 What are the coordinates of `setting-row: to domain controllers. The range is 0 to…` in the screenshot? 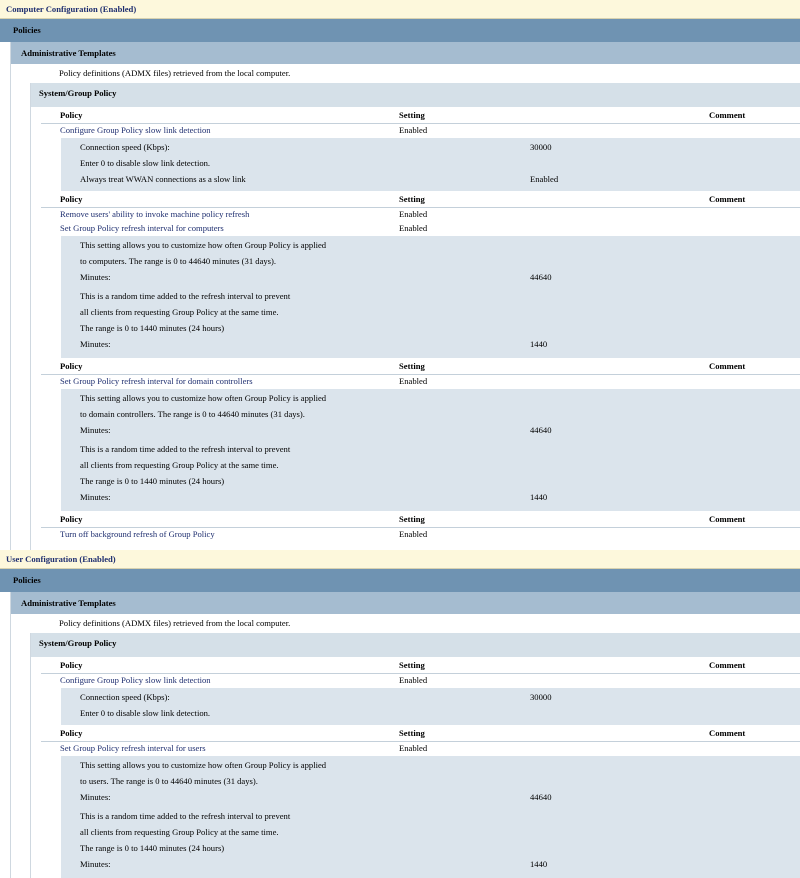 It's located at (430, 415).